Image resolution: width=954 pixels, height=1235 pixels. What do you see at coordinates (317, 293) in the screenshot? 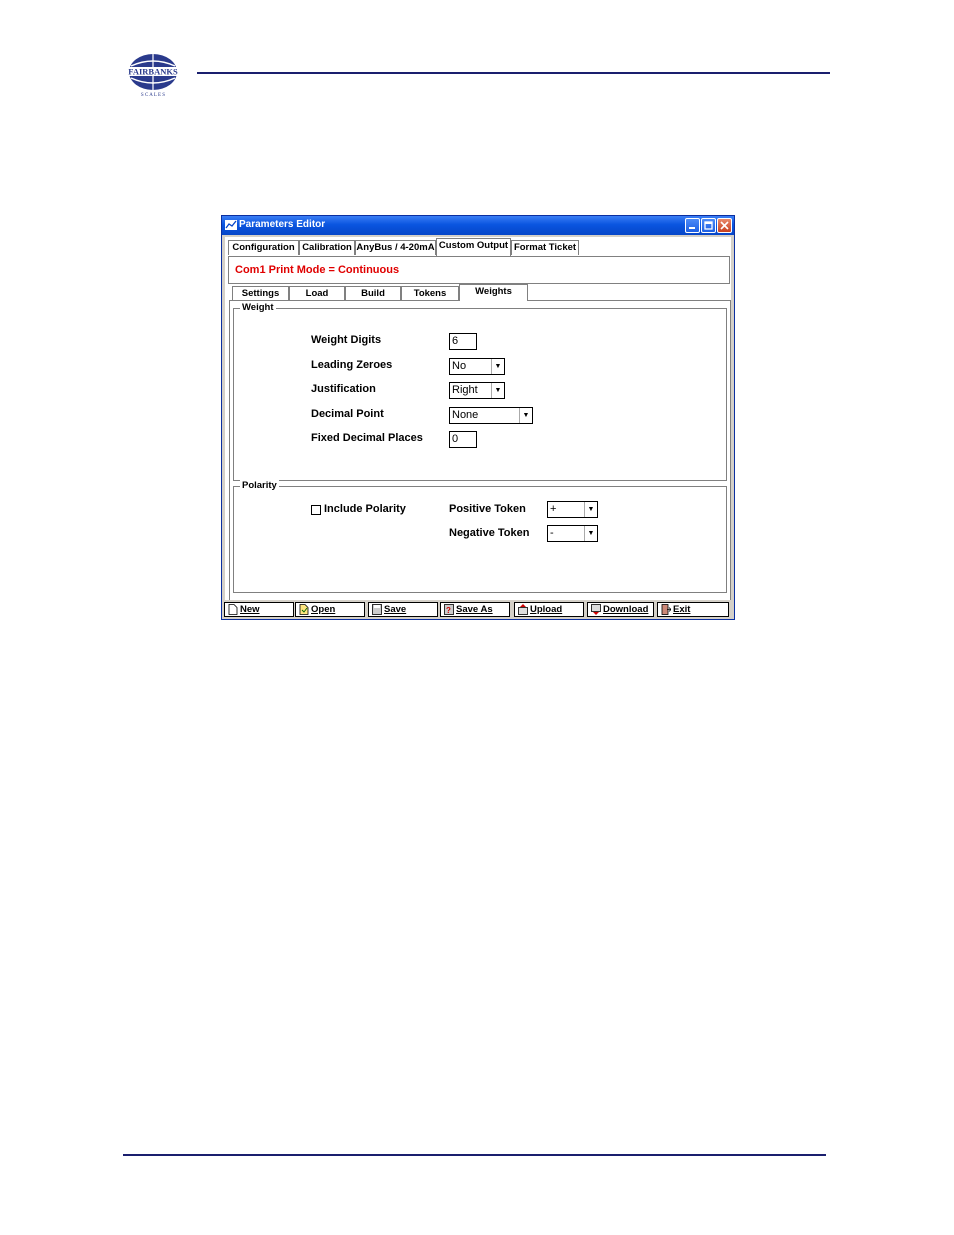
I see `subtab-load: Load` at bounding box center [317, 293].